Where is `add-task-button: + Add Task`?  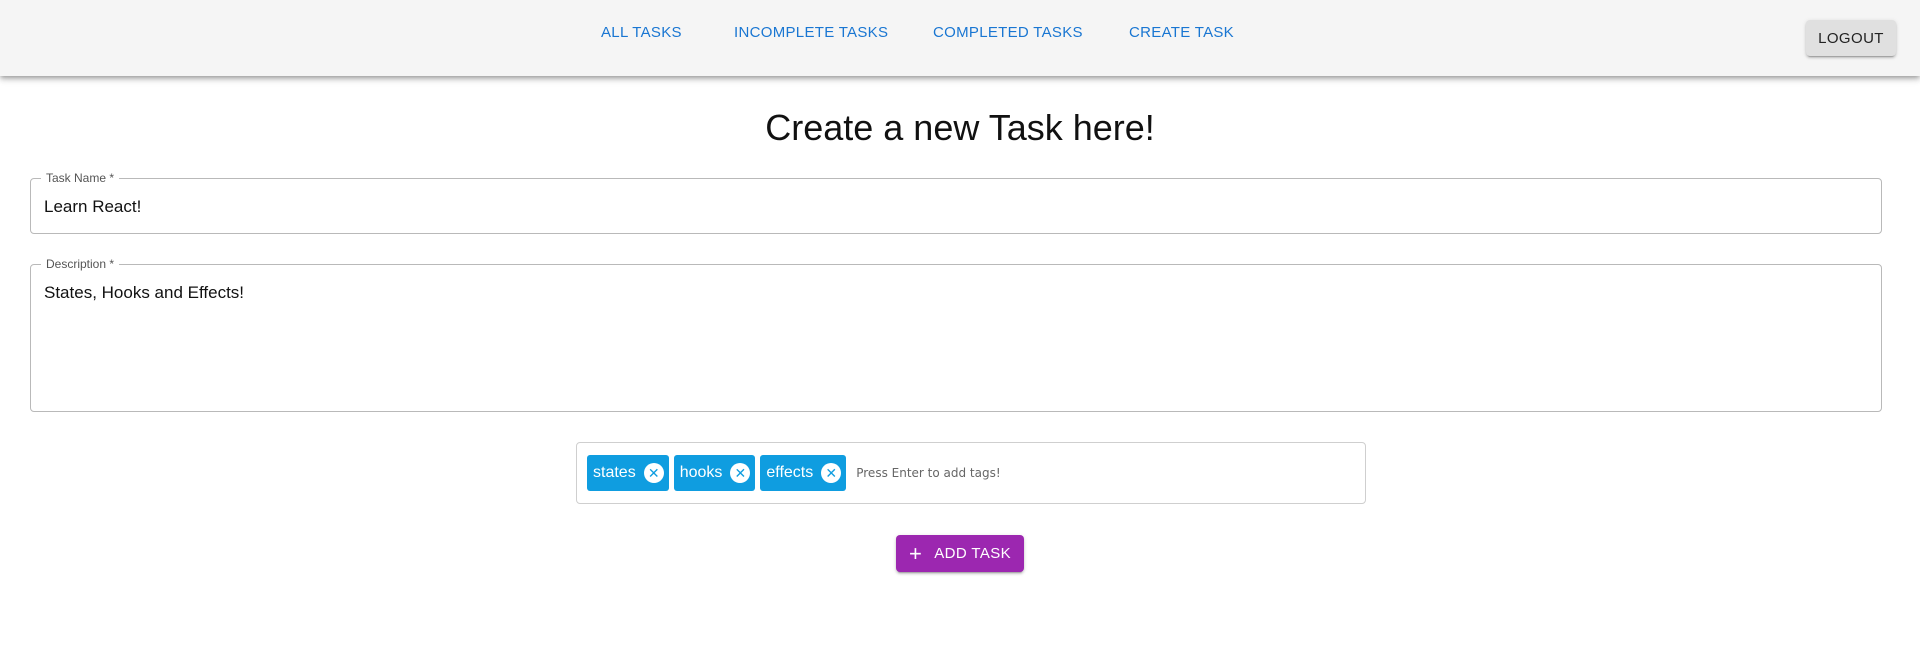
add-task-button: + Add Task is located at coordinates (960, 553).